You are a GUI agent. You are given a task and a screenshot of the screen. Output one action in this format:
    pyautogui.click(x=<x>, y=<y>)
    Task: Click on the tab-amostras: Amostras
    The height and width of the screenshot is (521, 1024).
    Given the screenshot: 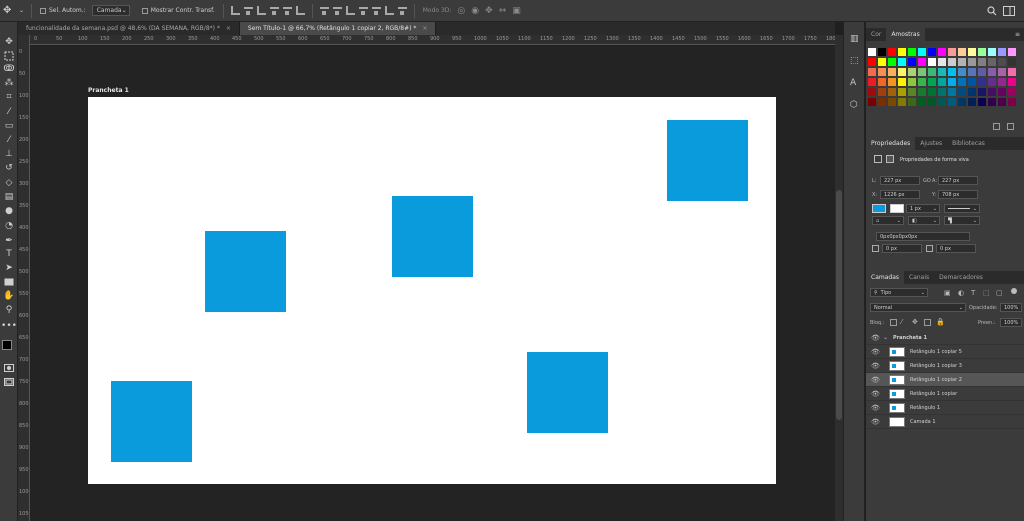 What is the action you would take?
    pyautogui.click(x=905, y=34)
    